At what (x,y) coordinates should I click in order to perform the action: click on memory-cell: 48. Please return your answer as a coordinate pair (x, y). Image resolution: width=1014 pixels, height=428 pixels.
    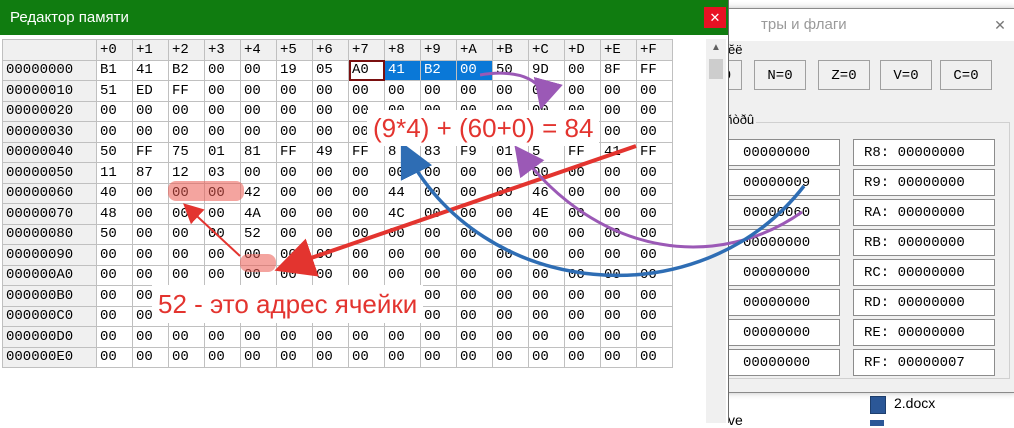
    Looking at the image, I should click on (114, 214).